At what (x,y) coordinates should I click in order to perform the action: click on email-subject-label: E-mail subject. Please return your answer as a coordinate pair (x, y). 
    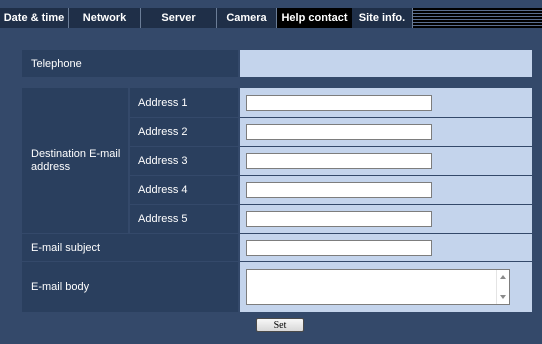
    Looking at the image, I should click on (130, 247).